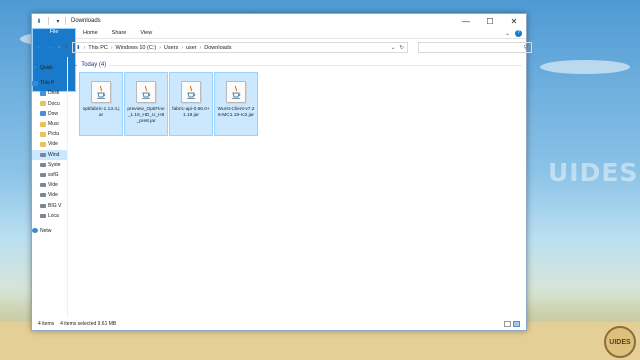  What do you see at coordinates (191, 112) in the screenshot?
I see `file-name: fabric-api-0.56.0+1.19.jar` at bounding box center [191, 112].